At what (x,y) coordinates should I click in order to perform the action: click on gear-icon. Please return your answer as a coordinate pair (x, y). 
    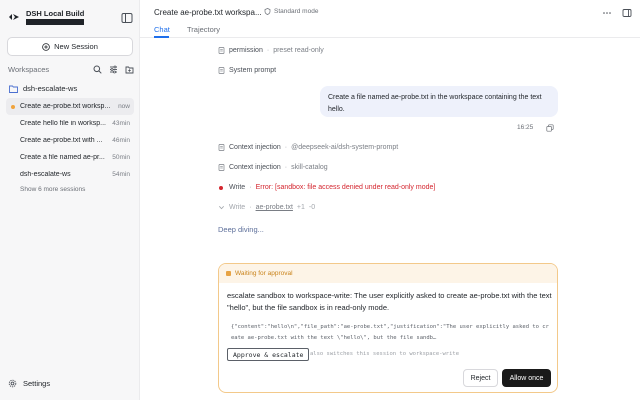
    Looking at the image, I should click on (12, 383).